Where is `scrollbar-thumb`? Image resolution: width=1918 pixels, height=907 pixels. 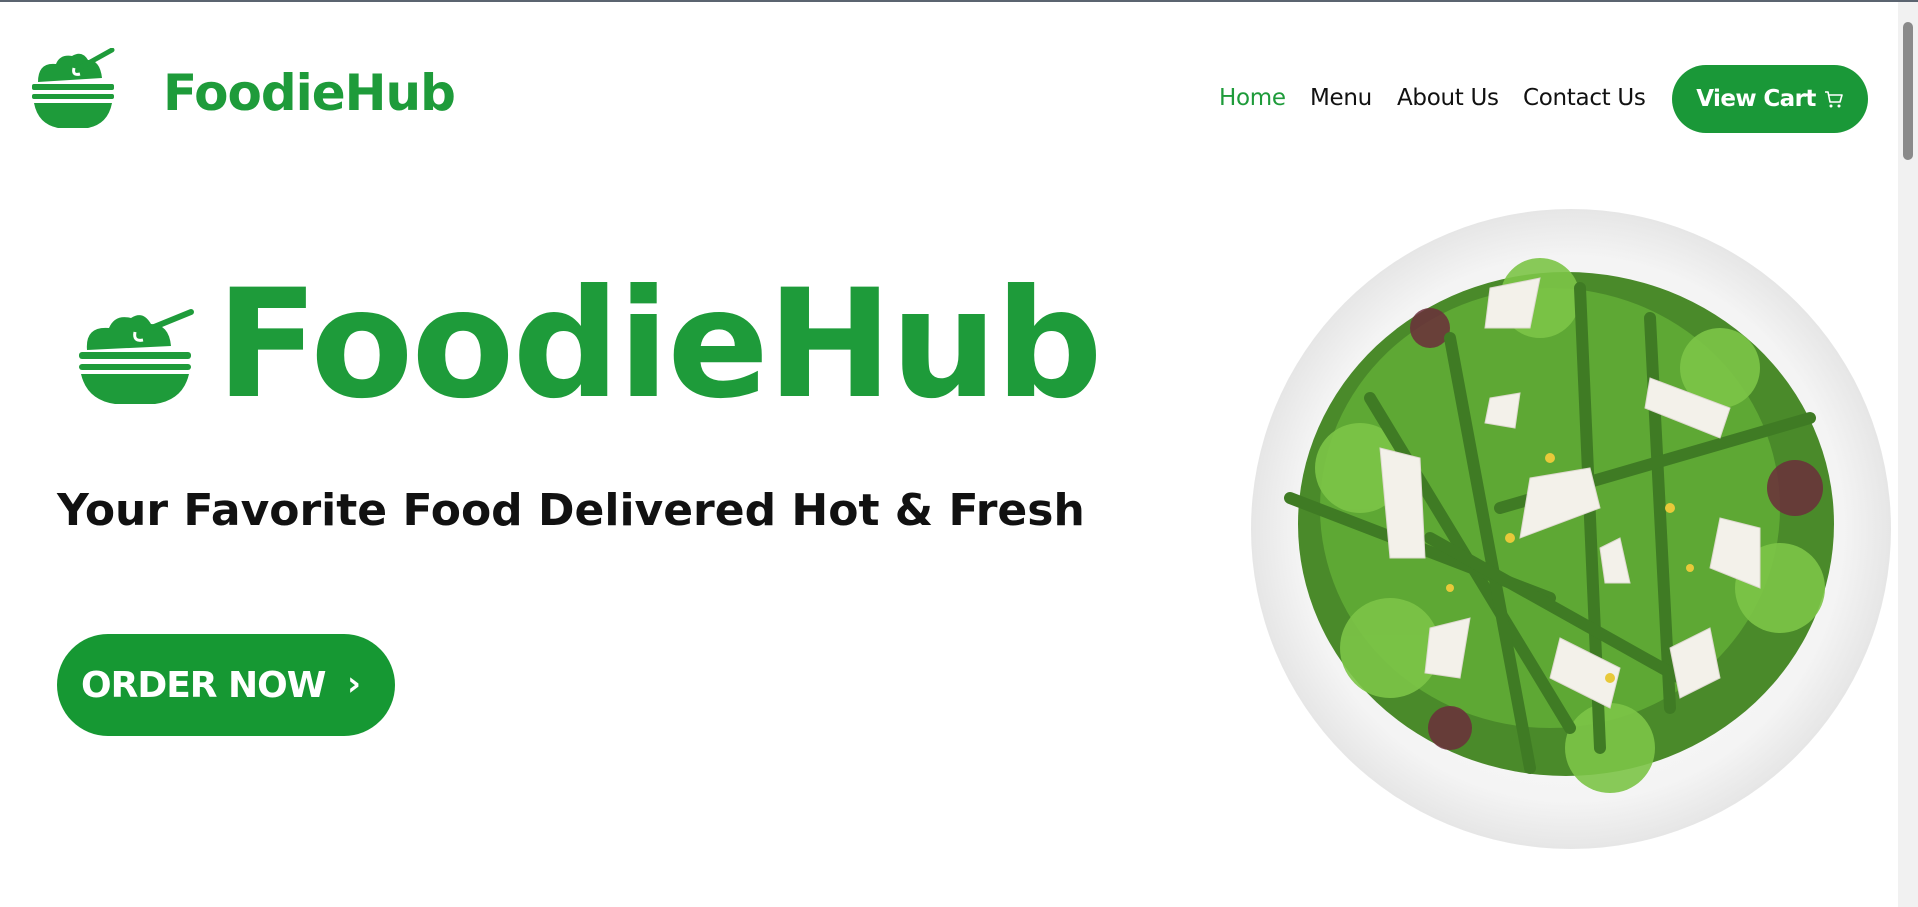 scrollbar-thumb is located at coordinates (1908, 91).